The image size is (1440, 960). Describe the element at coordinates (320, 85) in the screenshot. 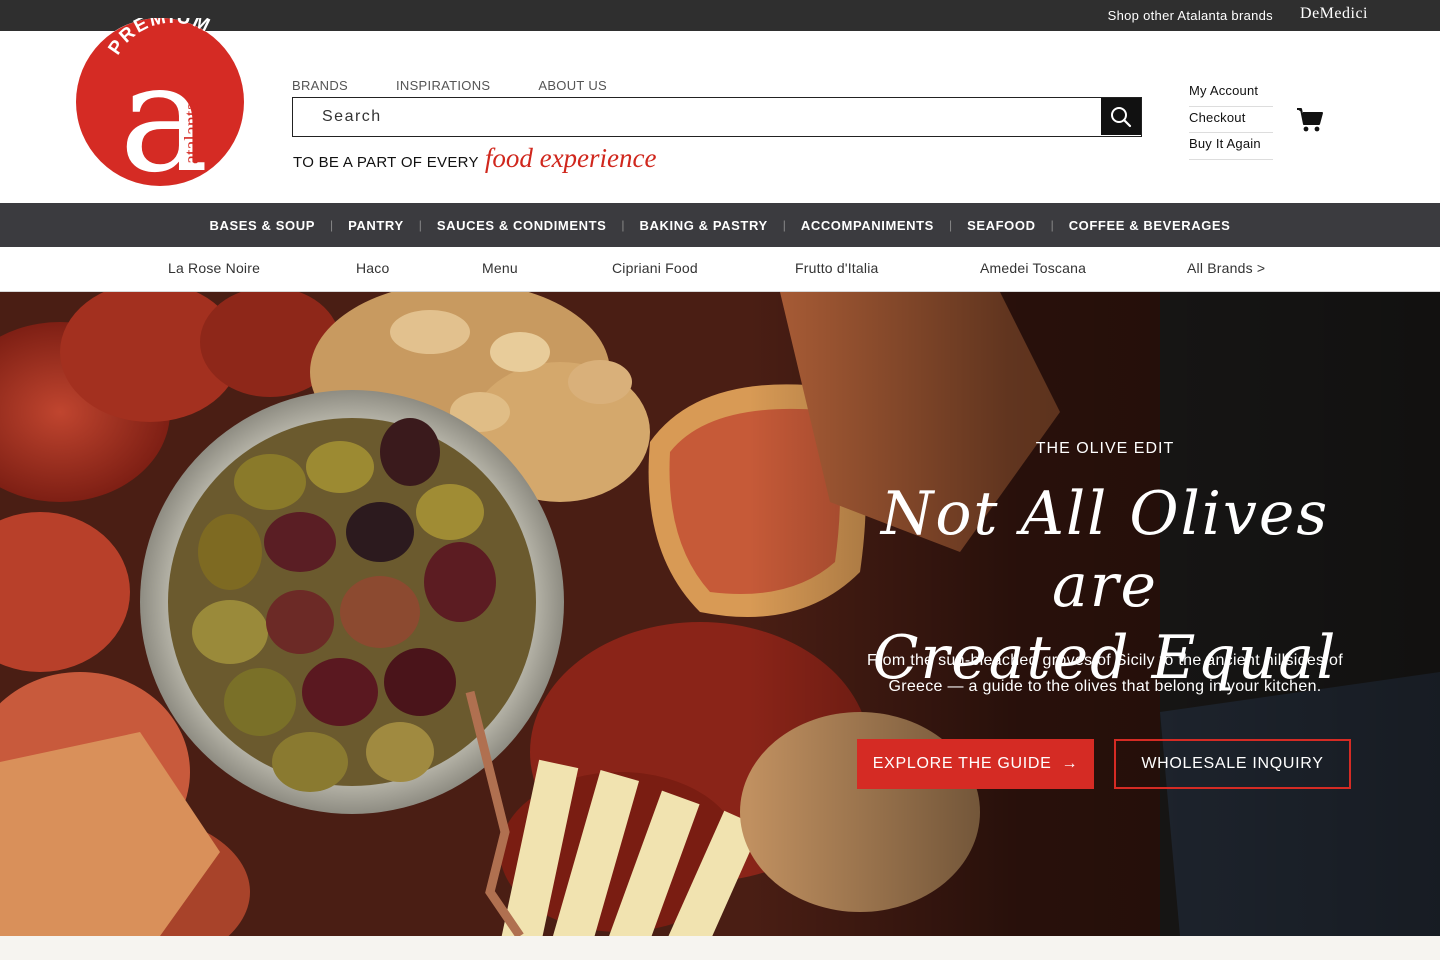

I see `nav-brands: BRANDS` at that location.